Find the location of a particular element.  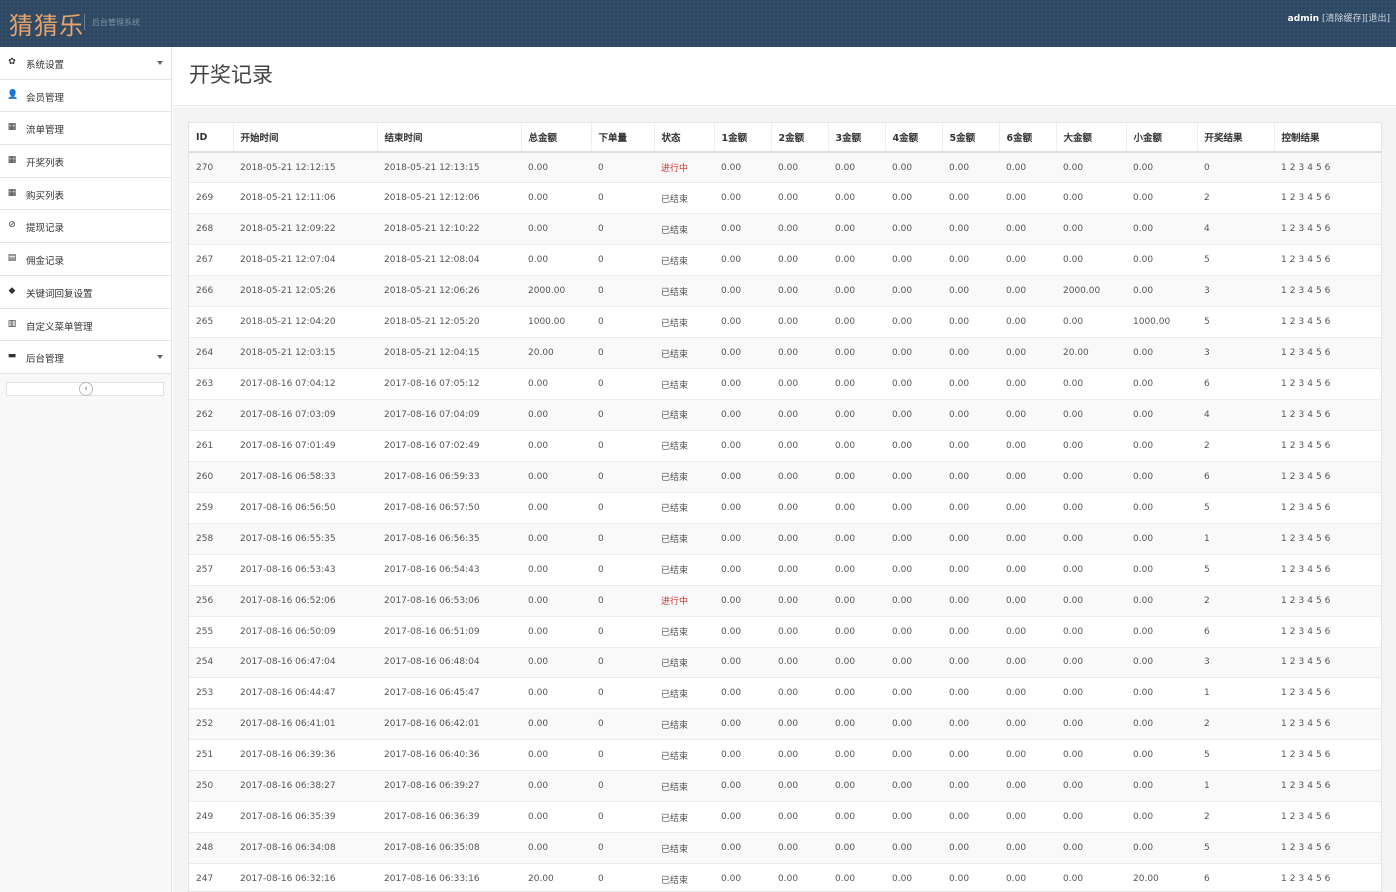

sidebar-item-5: ⊘ 提现记录 is located at coordinates (85, 227).